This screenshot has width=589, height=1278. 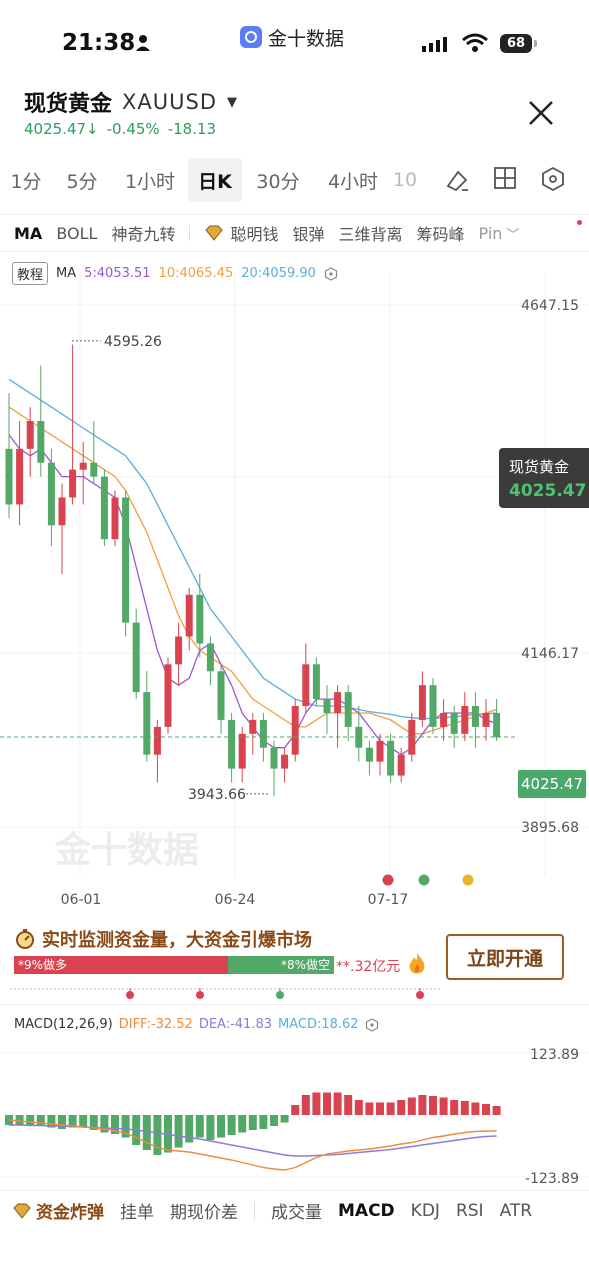 What do you see at coordinates (441, 233) in the screenshot?
I see `indicator-chip-peak: 筹码峰` at bounding box center [441, 233].